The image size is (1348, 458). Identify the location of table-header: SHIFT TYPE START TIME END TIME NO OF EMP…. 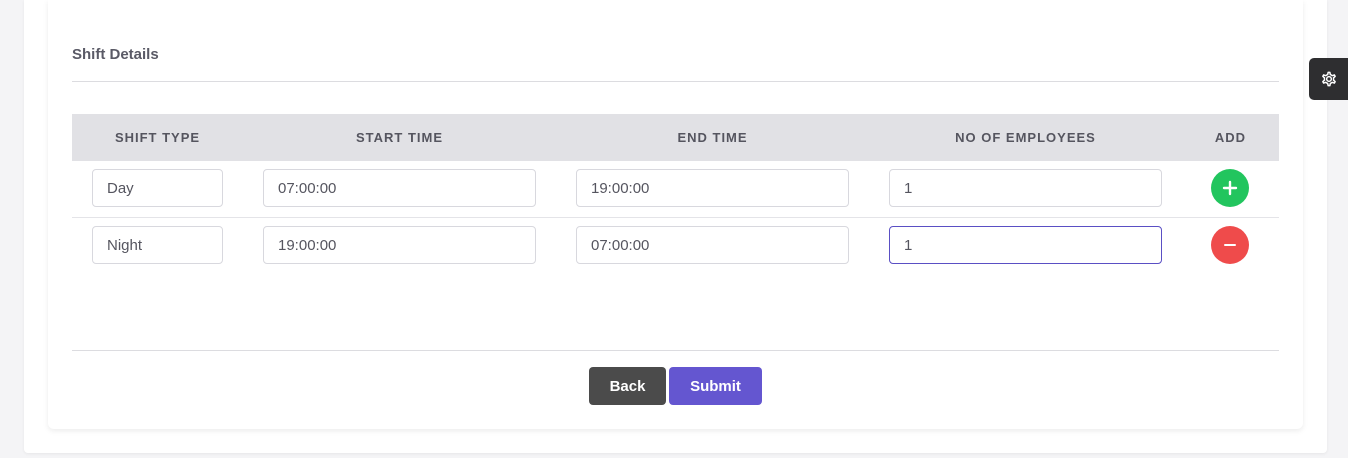
(675, 137).